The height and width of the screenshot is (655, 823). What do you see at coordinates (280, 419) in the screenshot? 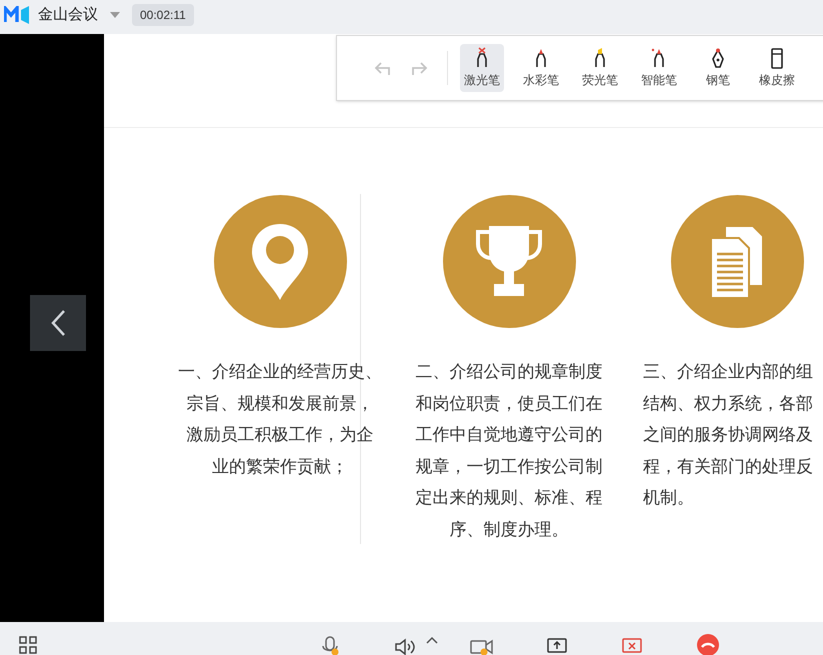
I see `column-paragraph: 一、介绍企业的经营历史、 宗旨、规模和发展前景， 激励员工积极工作，为企 业的繁荣作贡献；` at bounding box center [280, 419].